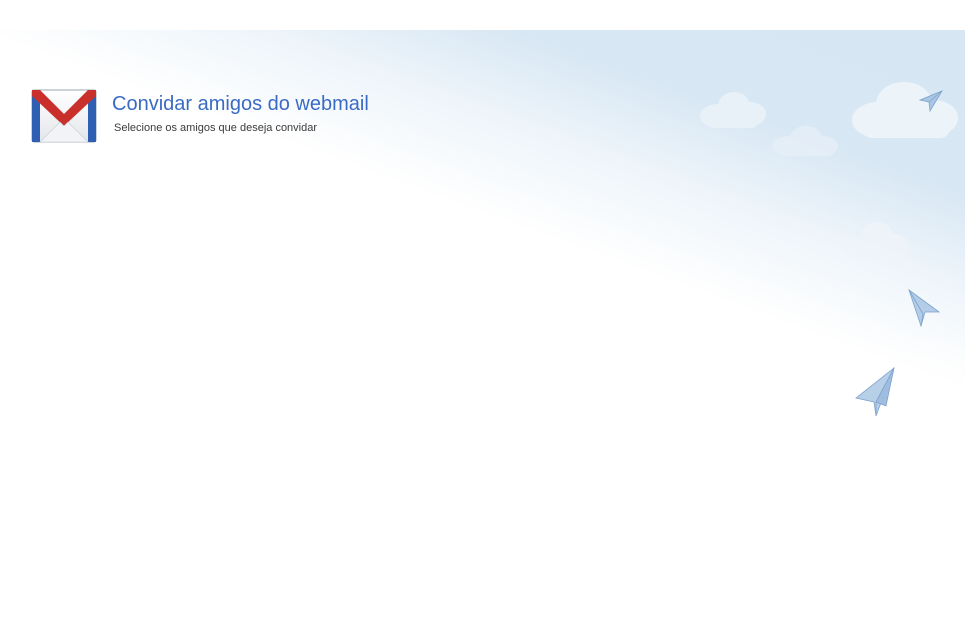  Describe the element at coordinates (216, 128) in the screenshot. I see `page-subtitle: Selecione os amigos que deseja convidar` at that location.